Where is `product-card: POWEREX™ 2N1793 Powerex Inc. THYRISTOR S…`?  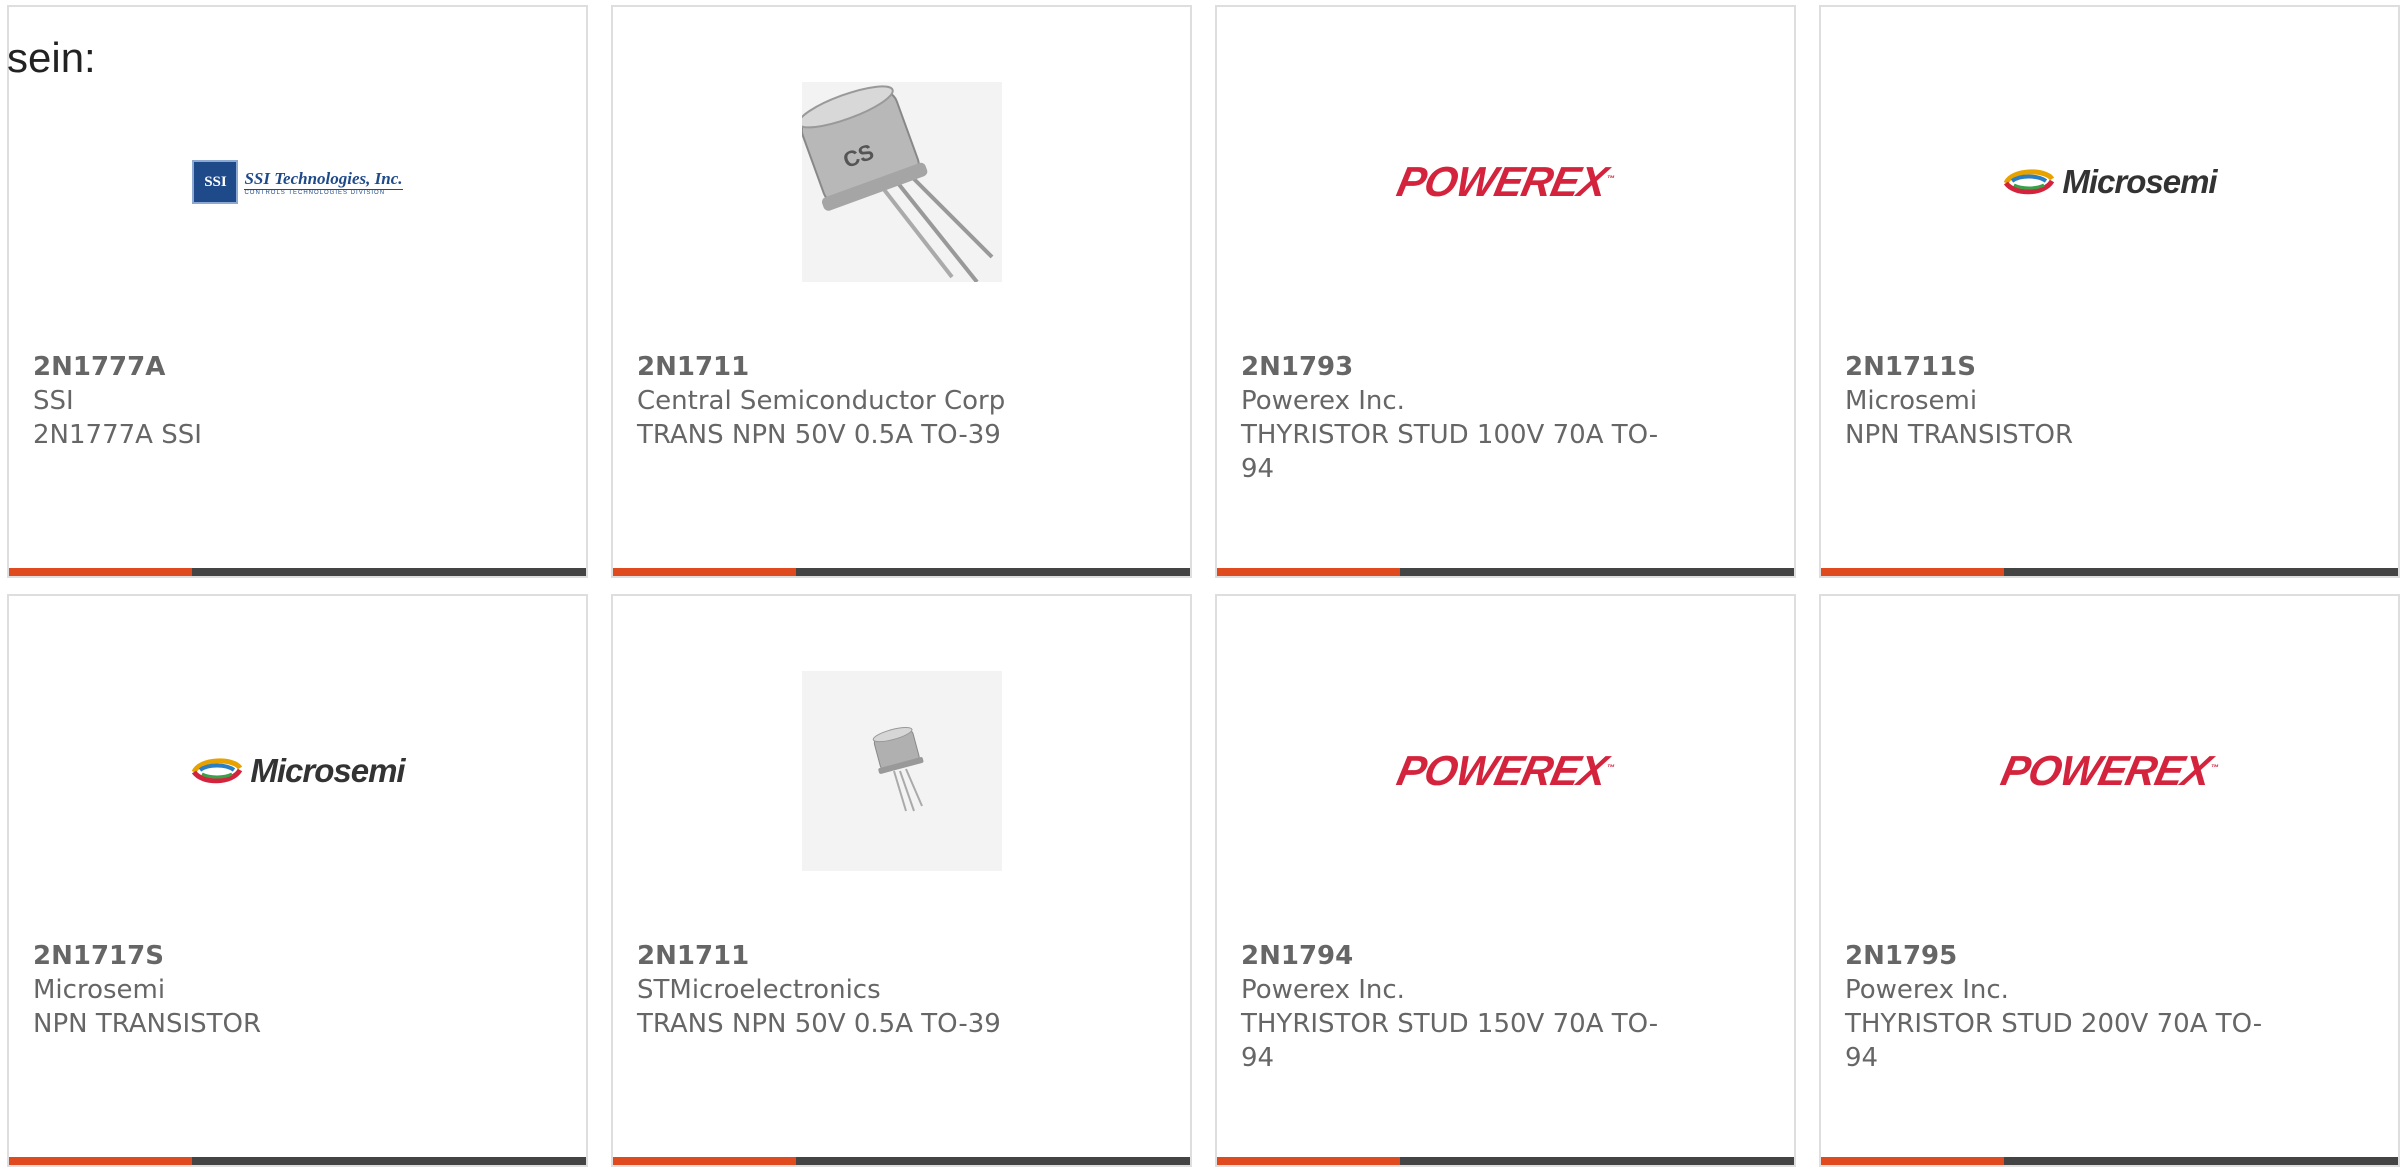 product-card: POWEREX™ 2N1793 Powerex Inc. THYRISTOR S… is located at coordinates (1505, 291).